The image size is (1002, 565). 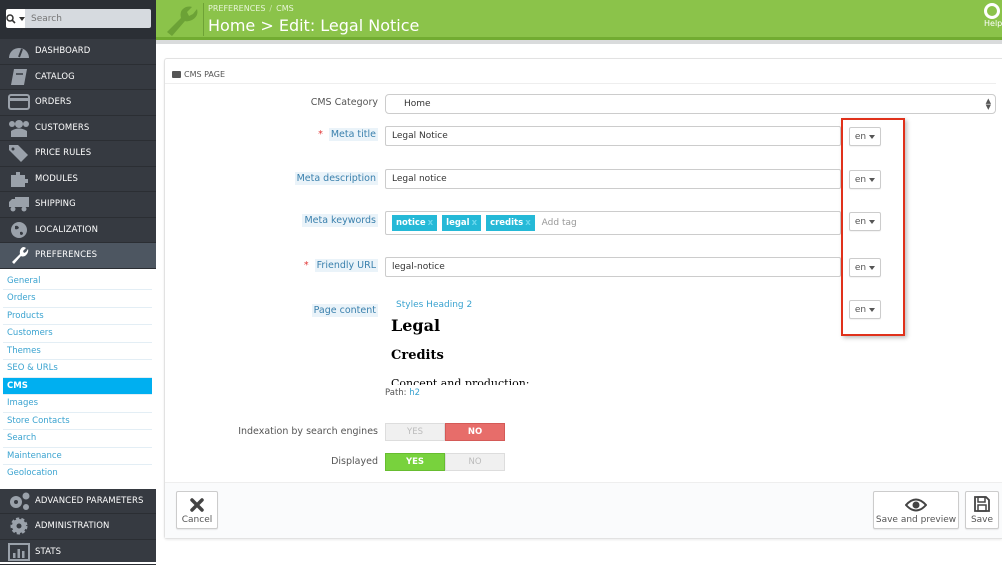 I want to click on page-content-editor: Legal Credits Concept and production:, so click(x=491, y=349).